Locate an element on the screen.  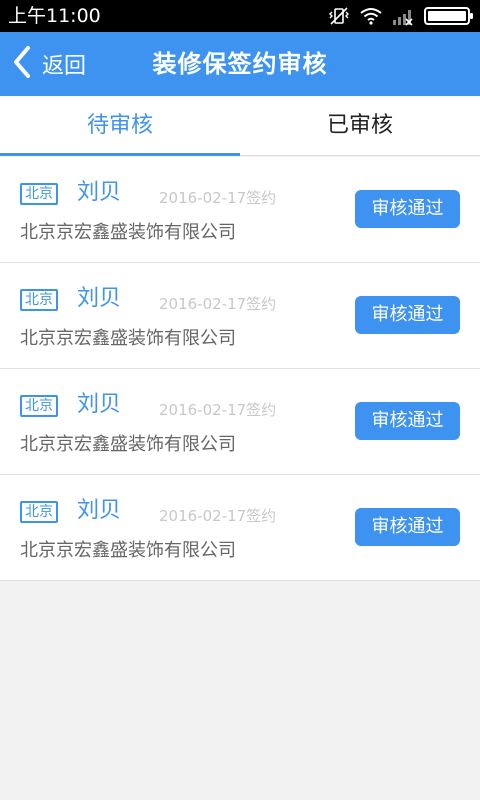
back-label: 返回 is located at coordinates (64, 66).